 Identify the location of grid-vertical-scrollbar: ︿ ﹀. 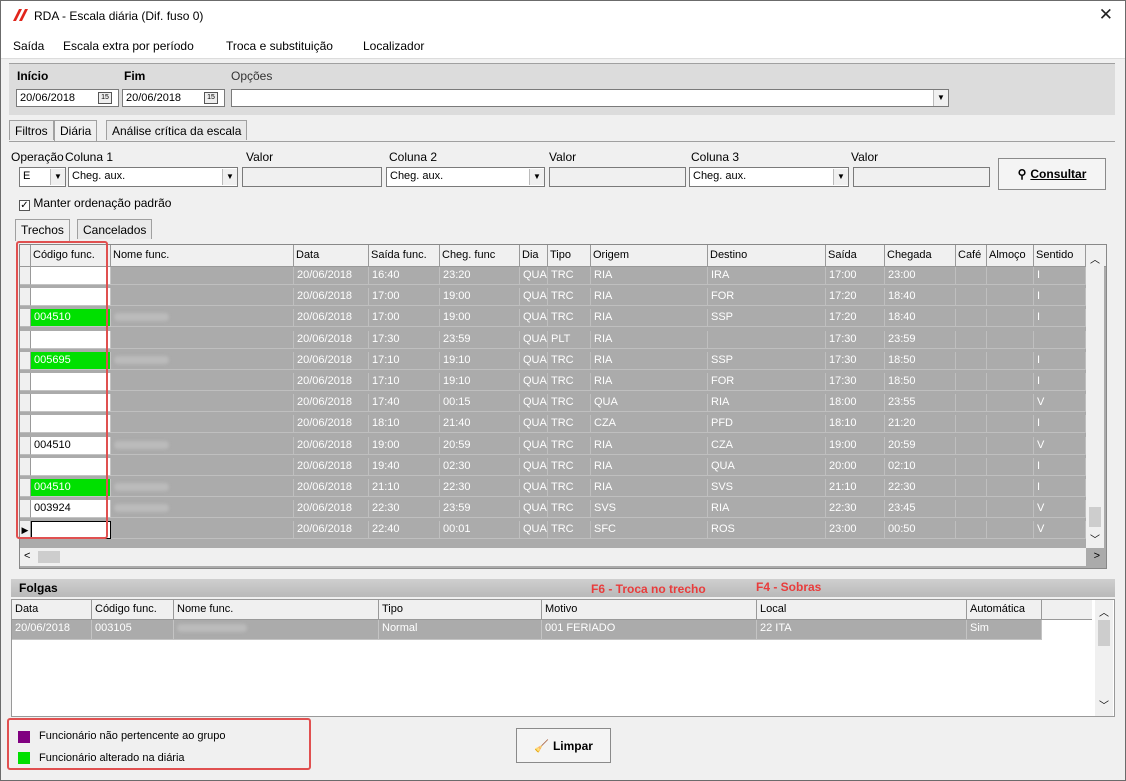
(1095, 396).